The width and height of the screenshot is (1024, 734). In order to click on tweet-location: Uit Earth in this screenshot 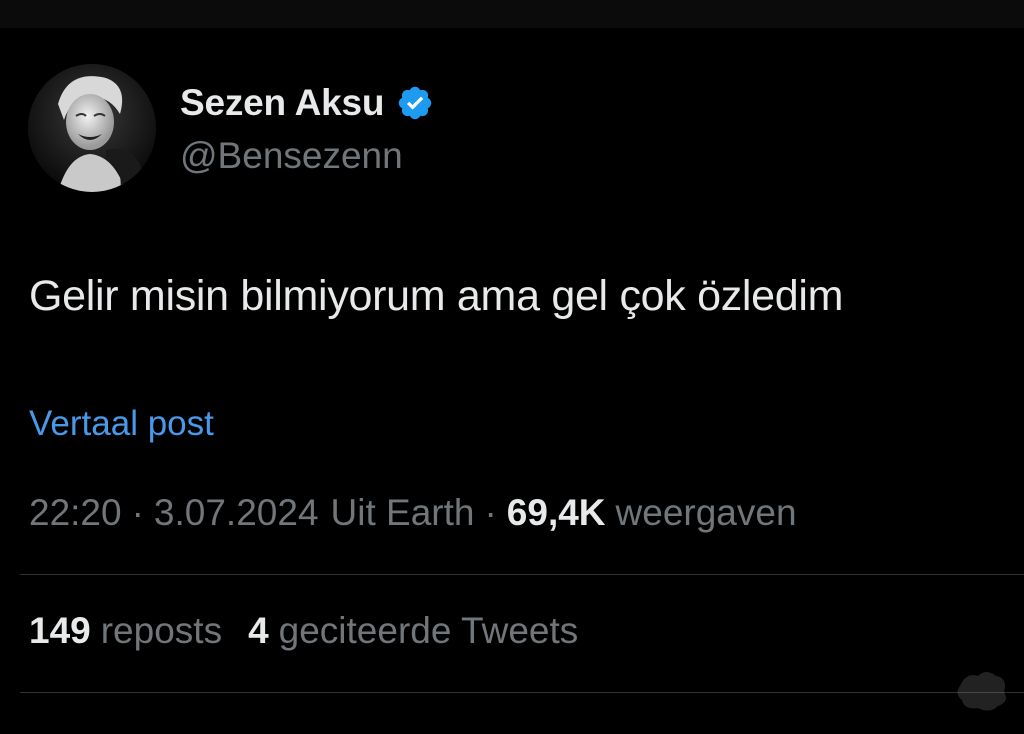, I will do `click(402, 512)`.